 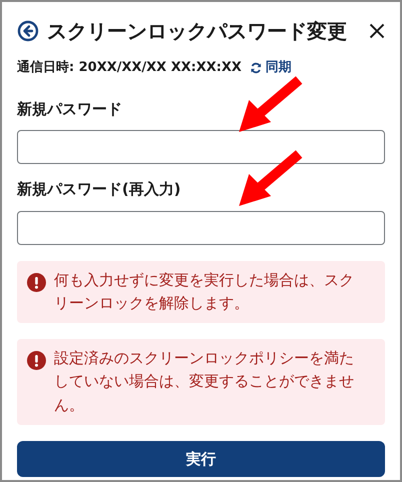 What do you see at coordinates (28, 31) in the screenshot?
I see `back-icon` at bounding box center [28, 31].